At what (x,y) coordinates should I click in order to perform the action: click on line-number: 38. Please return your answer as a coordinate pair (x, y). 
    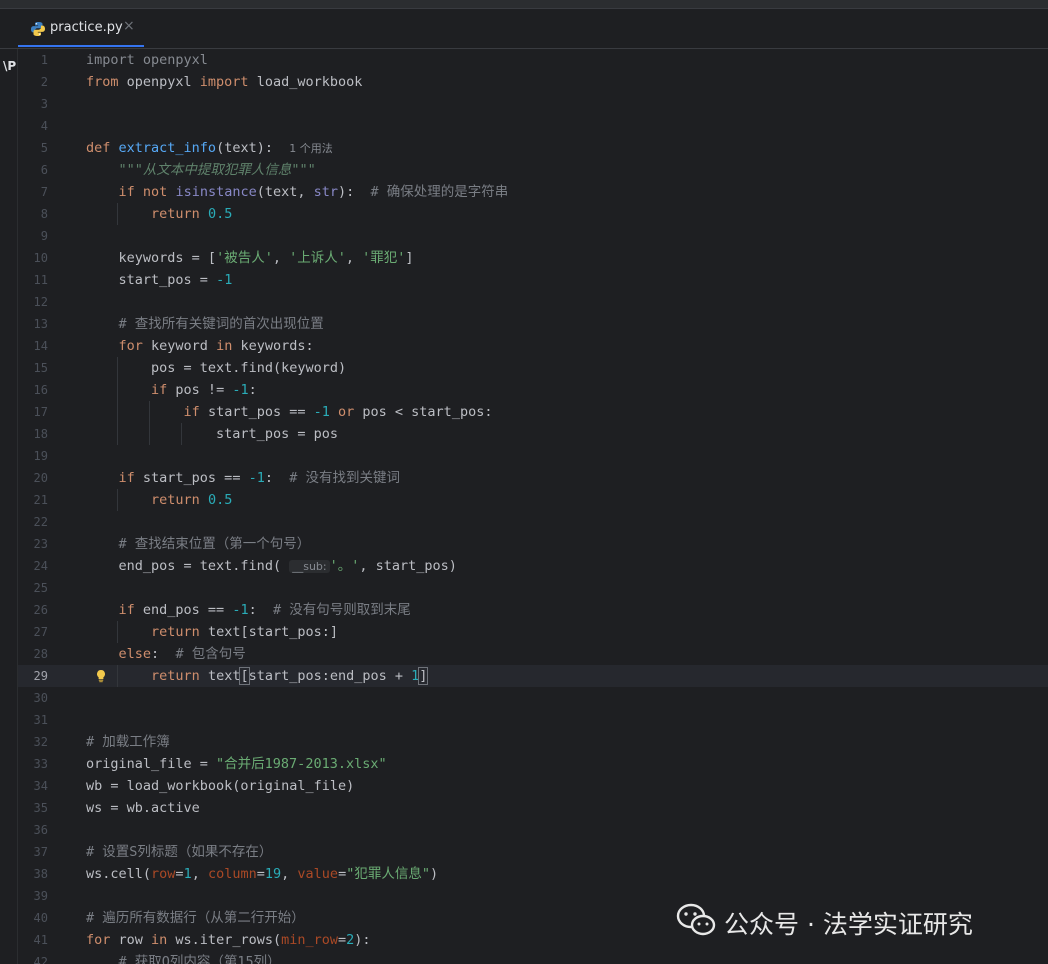
    Looking at the image, I should click on (40, 874).